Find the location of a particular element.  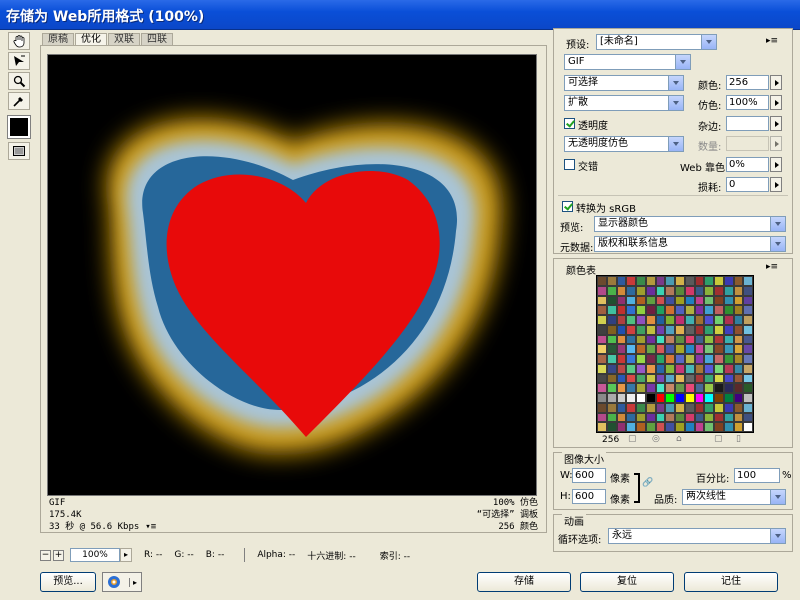

color-table-menu-icon: ▸≡ is located at coordinates (772, 267).